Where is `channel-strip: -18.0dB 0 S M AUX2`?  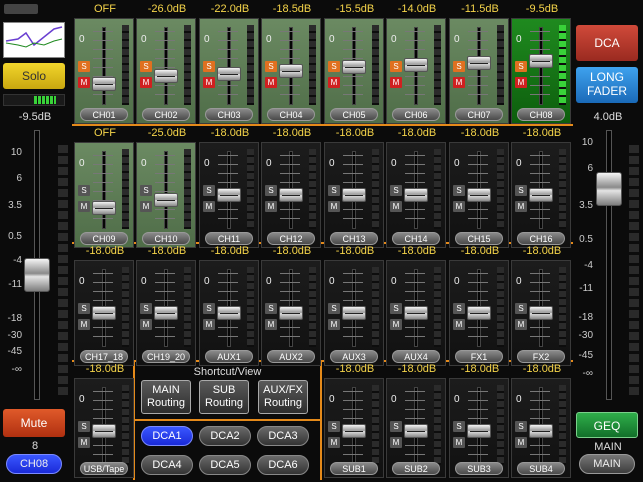
channel-strip: -18.0dB 0 S M AUX2 is located at coordinates (291, 305).